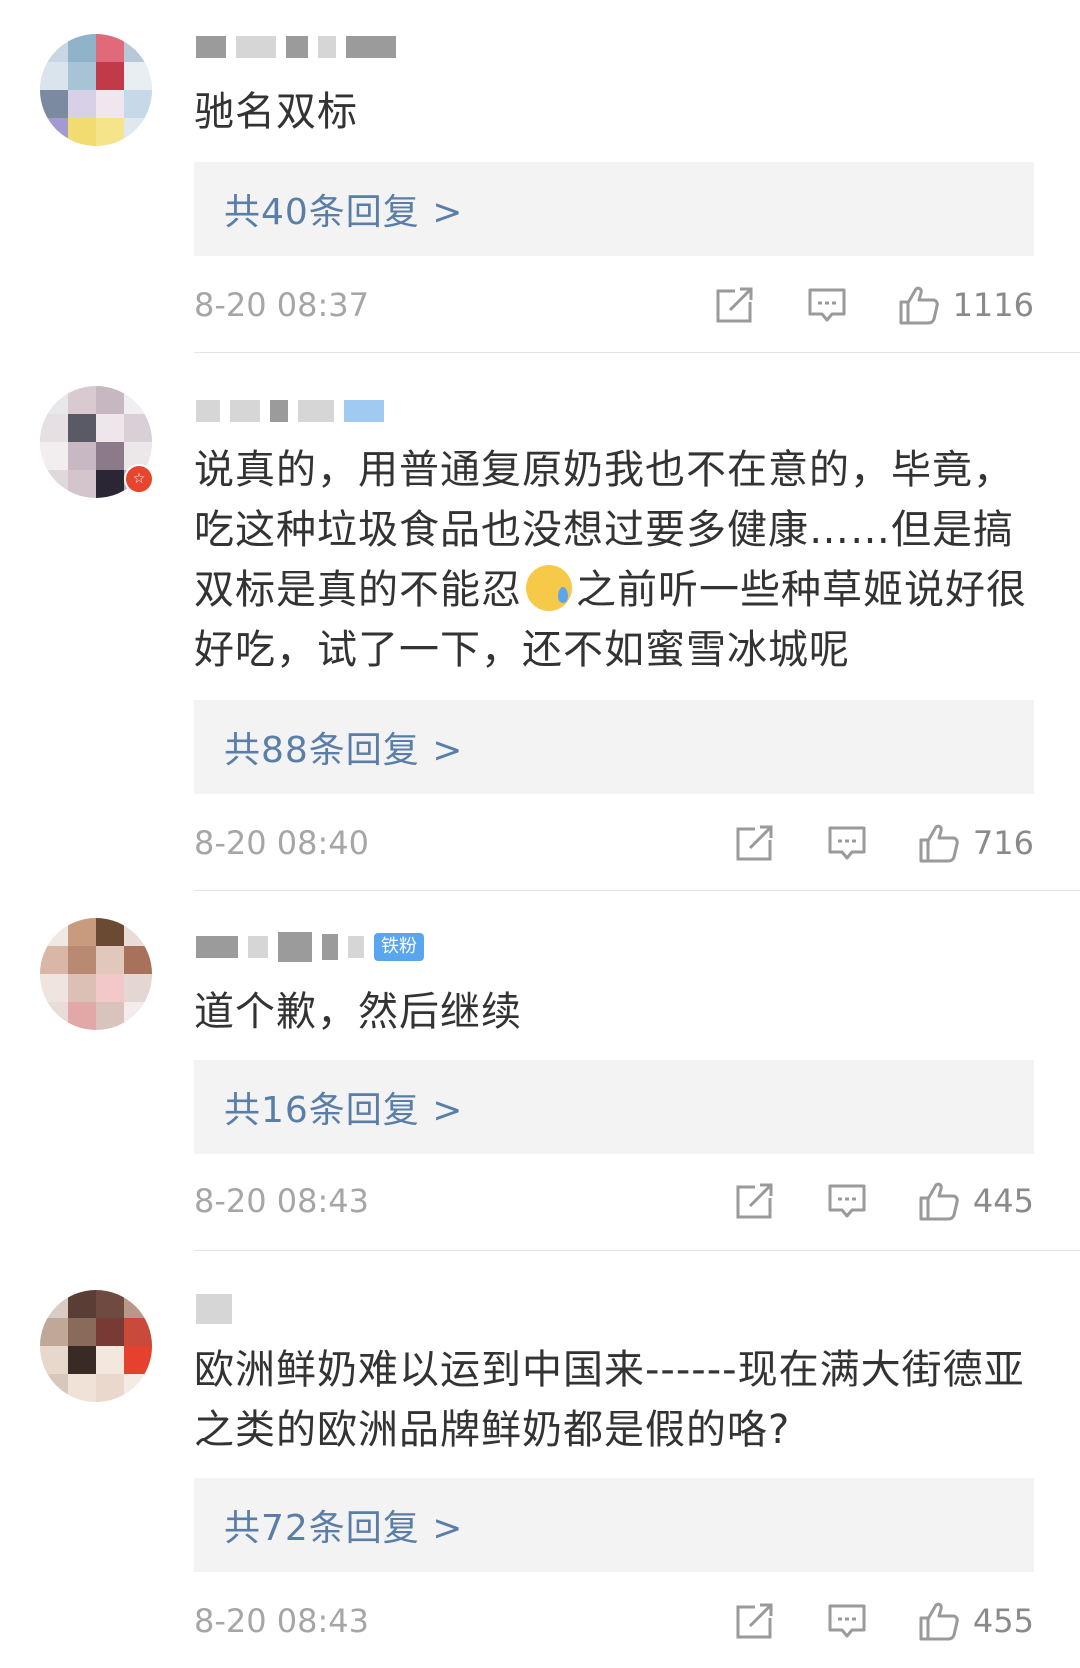 This screenshot has width=1080, height=1668. Describe the element at coordinates (364, 411) in the screenshot. I see `fan-badge-blurred` at that location.